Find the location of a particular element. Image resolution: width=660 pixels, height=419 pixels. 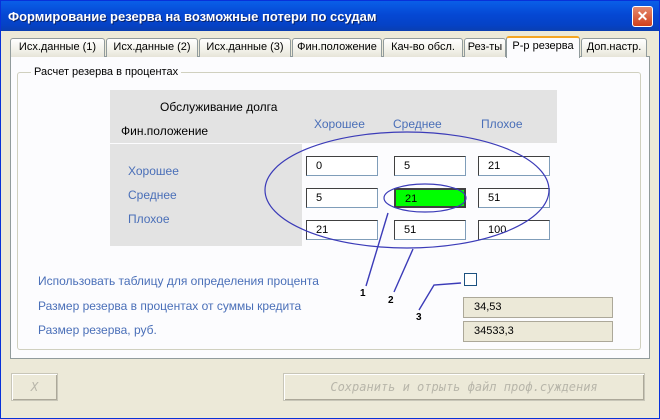

matrix-cell-bad-bad: 100 is located at coordinates (514, 230).